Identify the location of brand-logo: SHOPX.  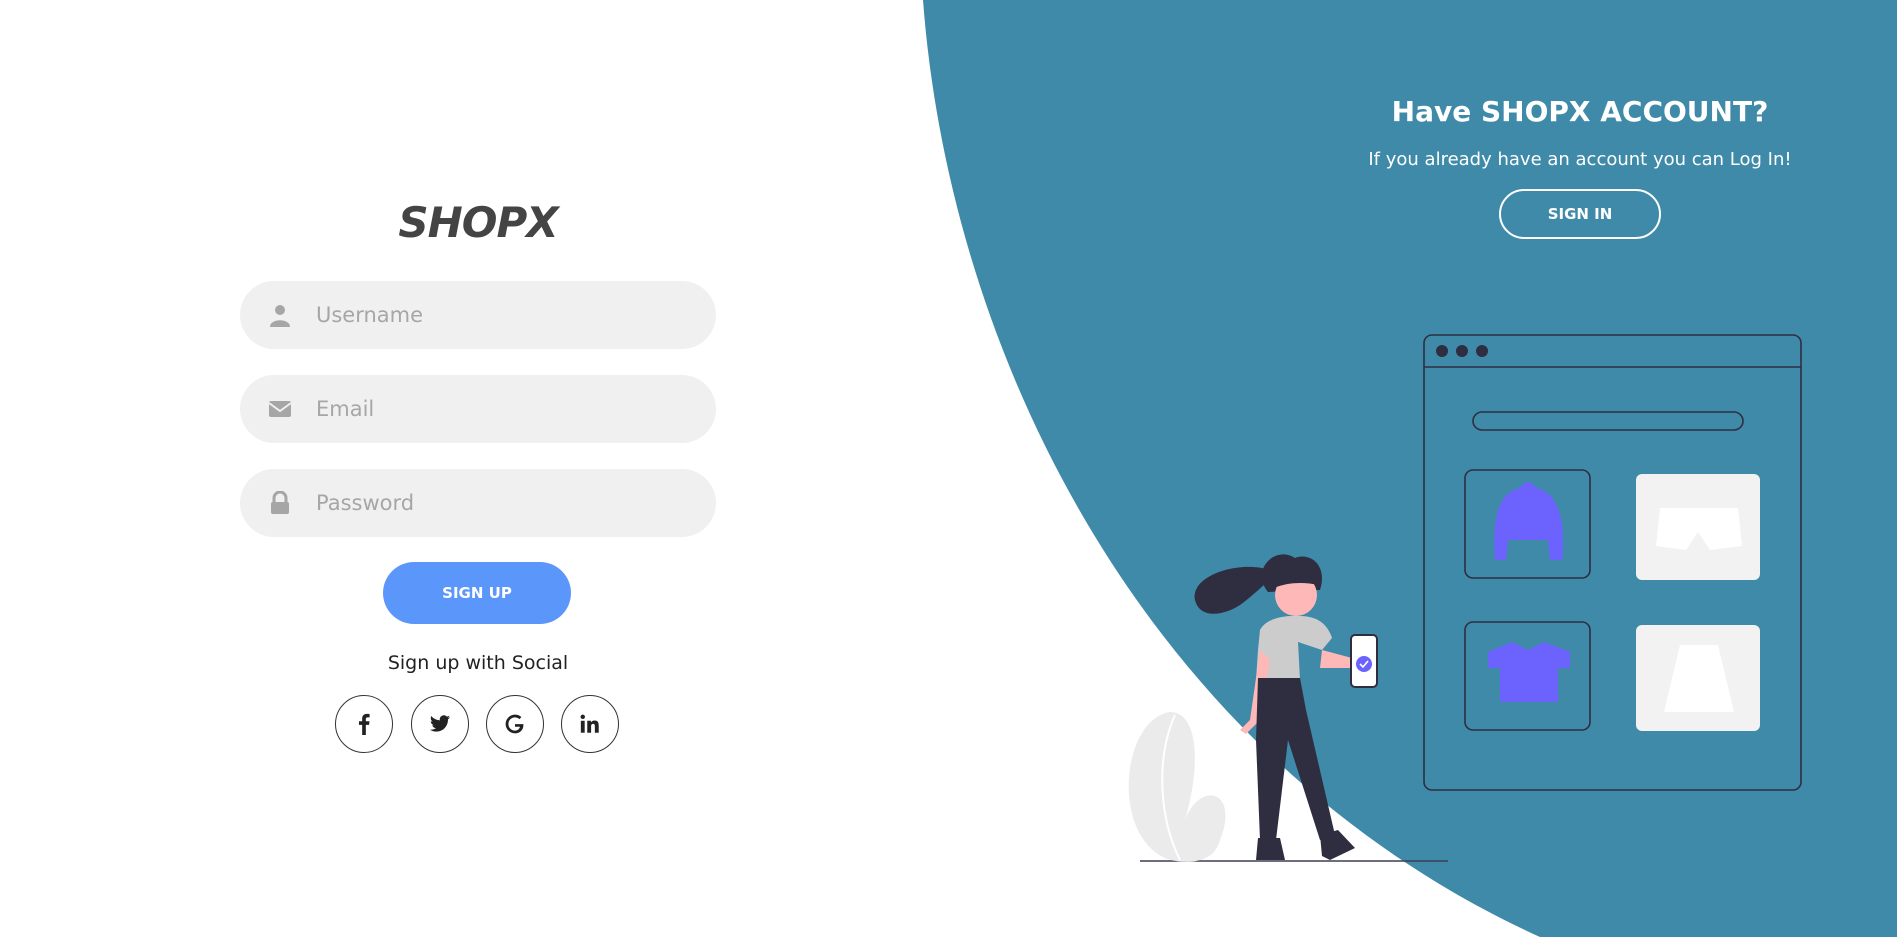
(478, 222).